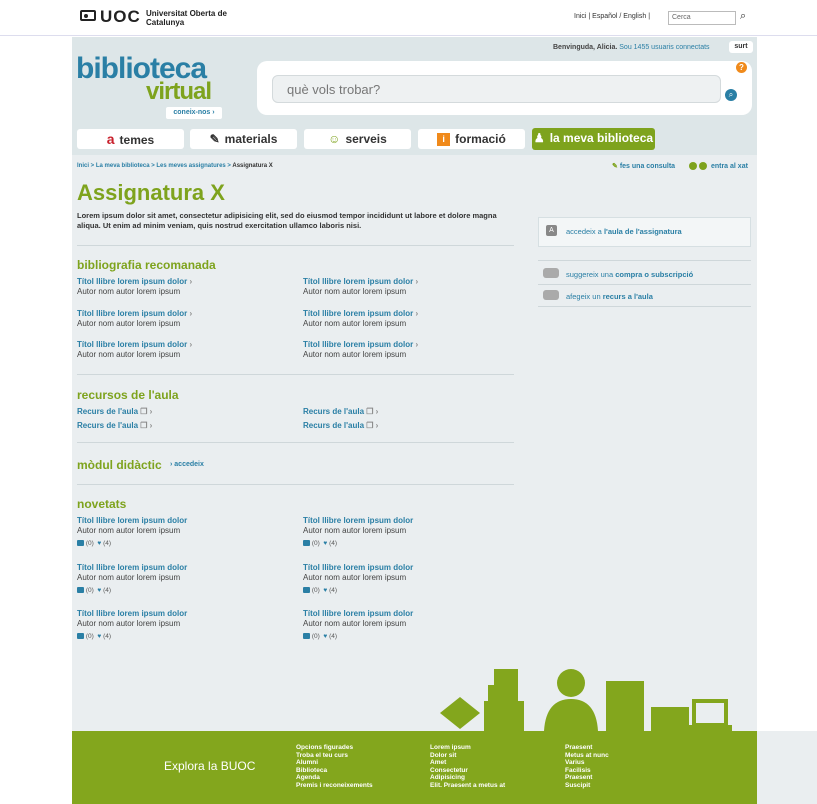 Image resolution: width=817 pixels, height=804 pixels. Describe the element at coordinates (586, 700) in the screenshot. I see `library-illustration` at that location.